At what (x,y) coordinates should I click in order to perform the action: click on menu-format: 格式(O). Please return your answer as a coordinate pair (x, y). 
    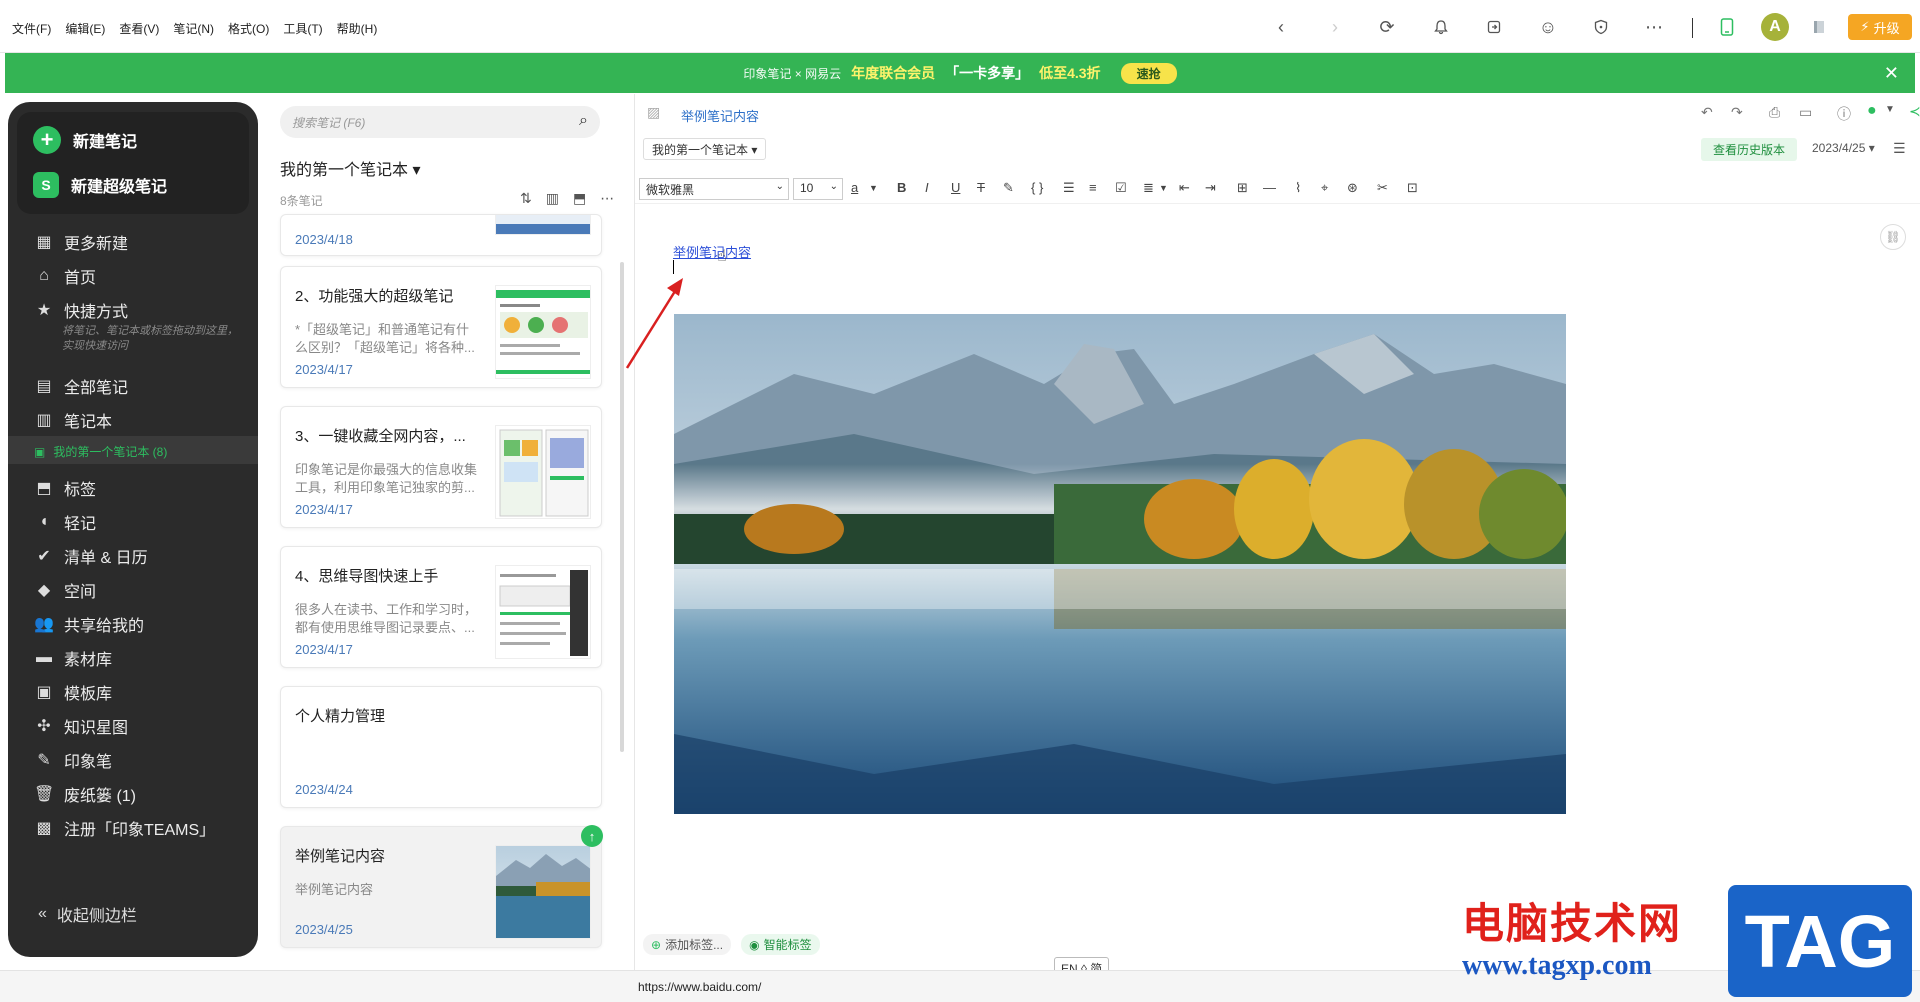
    Looking at the image, I should click on (248, 28).